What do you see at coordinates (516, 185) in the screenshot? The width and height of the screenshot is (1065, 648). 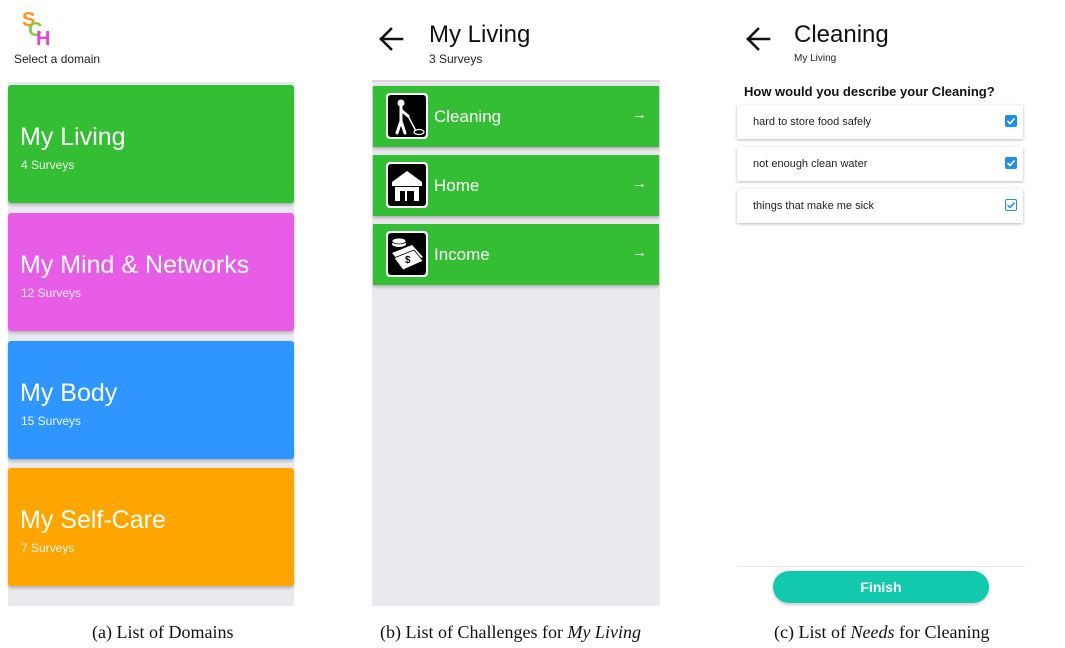 I see `challenge-card-home: Home →` at bounding box center [516, 185].